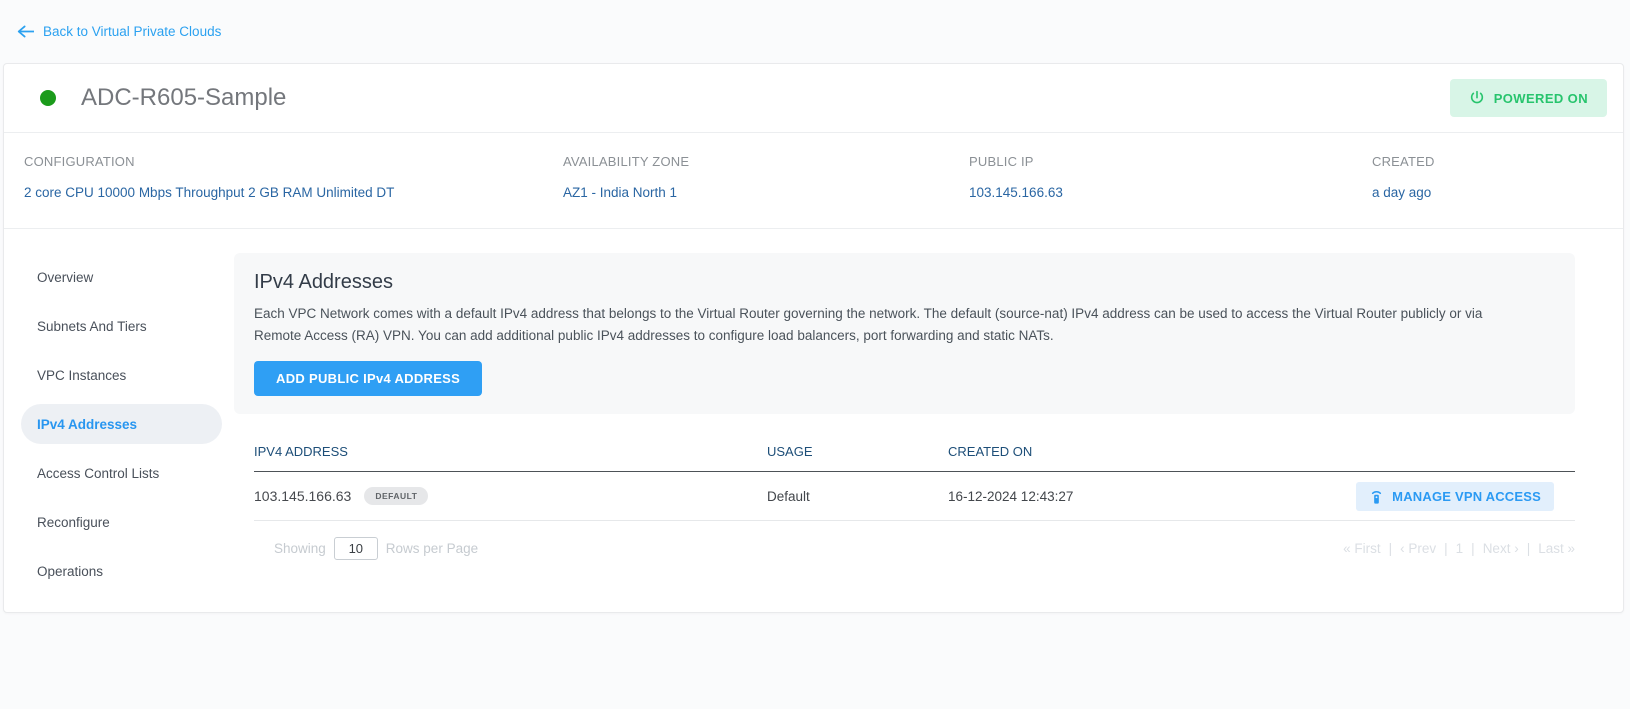 The height and width of the screenshot is (709, 1630). I want to click on pager-last: Last », so click(1556, 548).